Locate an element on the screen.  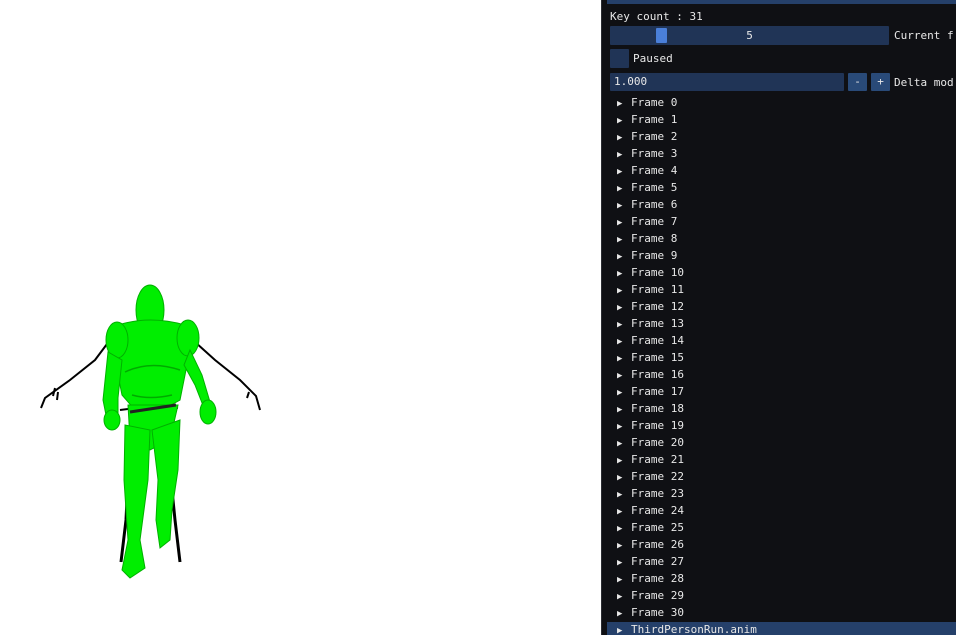
frame-label: Frame 29 is located at coordinates (657, 595).